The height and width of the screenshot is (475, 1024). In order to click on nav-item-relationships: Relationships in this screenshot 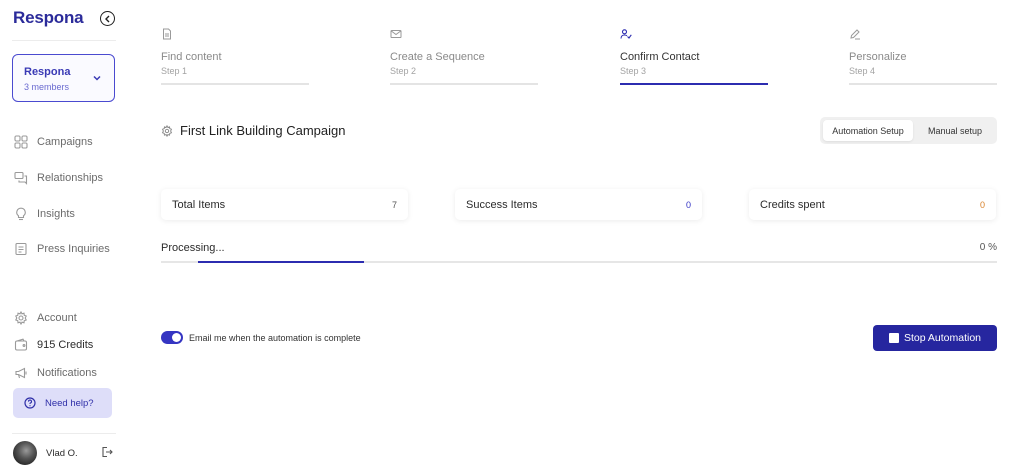, I will do `click(58, 178)`.